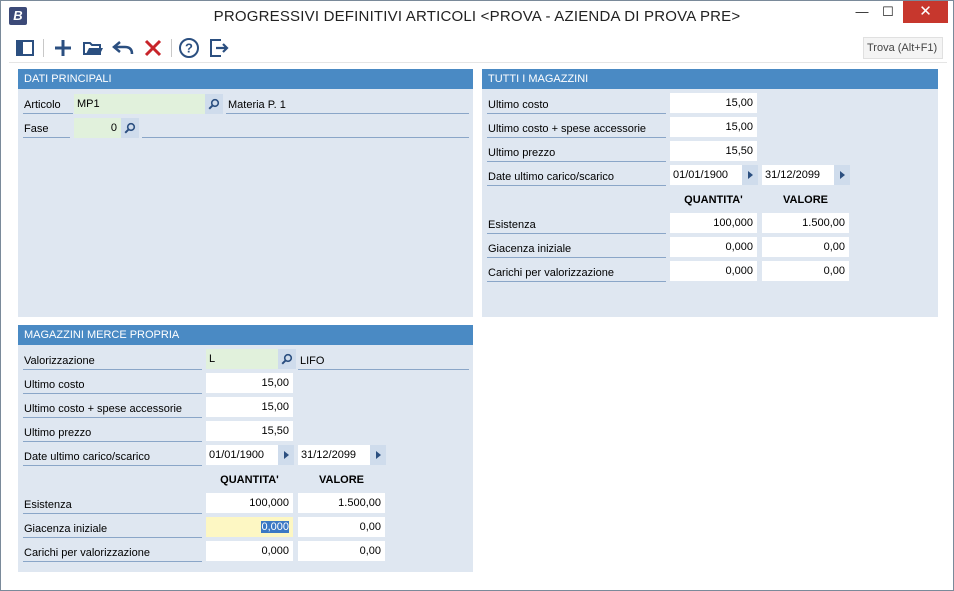  I want to click on tutti-magazzini-header: TUTTI I MAGAZZINI, so click(710, 79).